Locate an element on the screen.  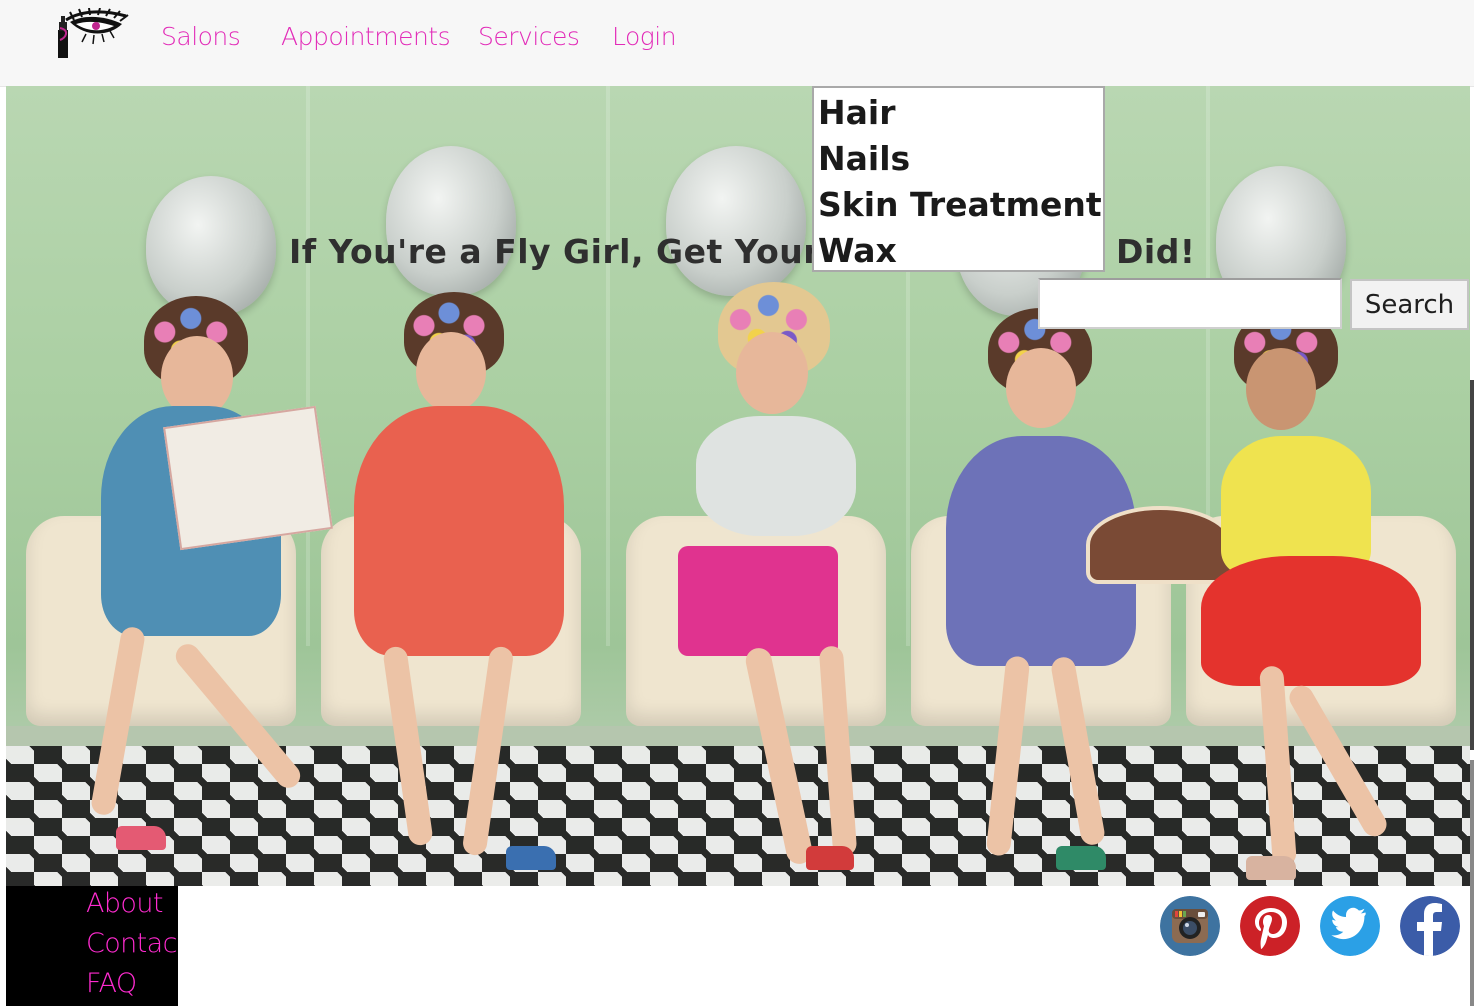
top-navbar: Salons Appointments Services Login is located at coordinates (737, 43).